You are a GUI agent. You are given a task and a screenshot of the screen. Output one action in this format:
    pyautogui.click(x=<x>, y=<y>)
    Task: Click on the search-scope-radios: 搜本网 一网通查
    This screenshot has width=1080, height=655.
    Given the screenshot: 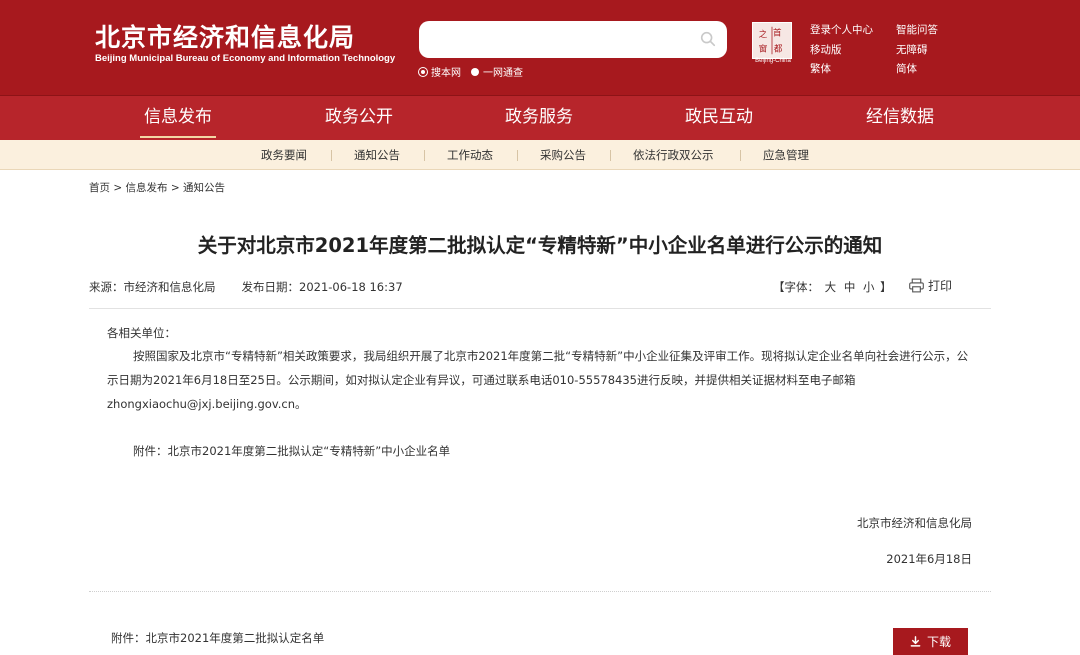 What is the action you would take?
    pyautogui.click(x=471, y=71)
    